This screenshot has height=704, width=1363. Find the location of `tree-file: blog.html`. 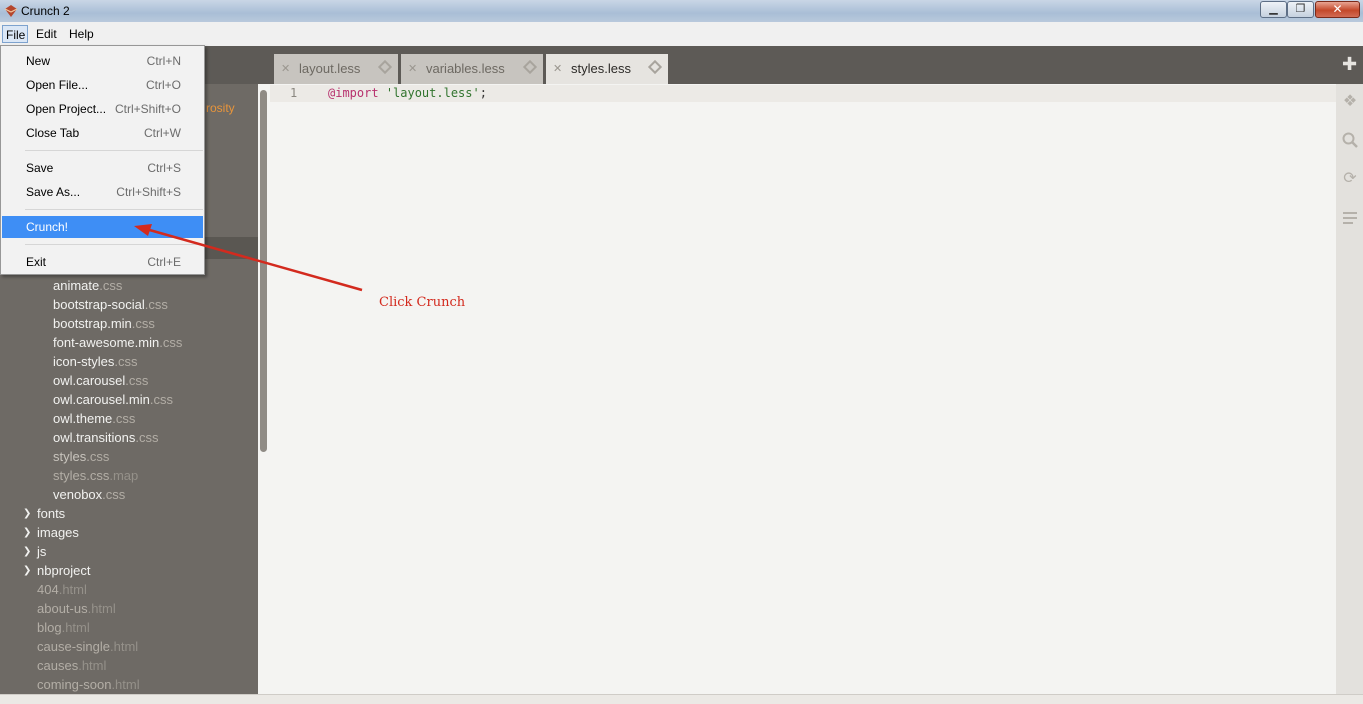

tree-file: blog.html is located at coordinates (63, 627).